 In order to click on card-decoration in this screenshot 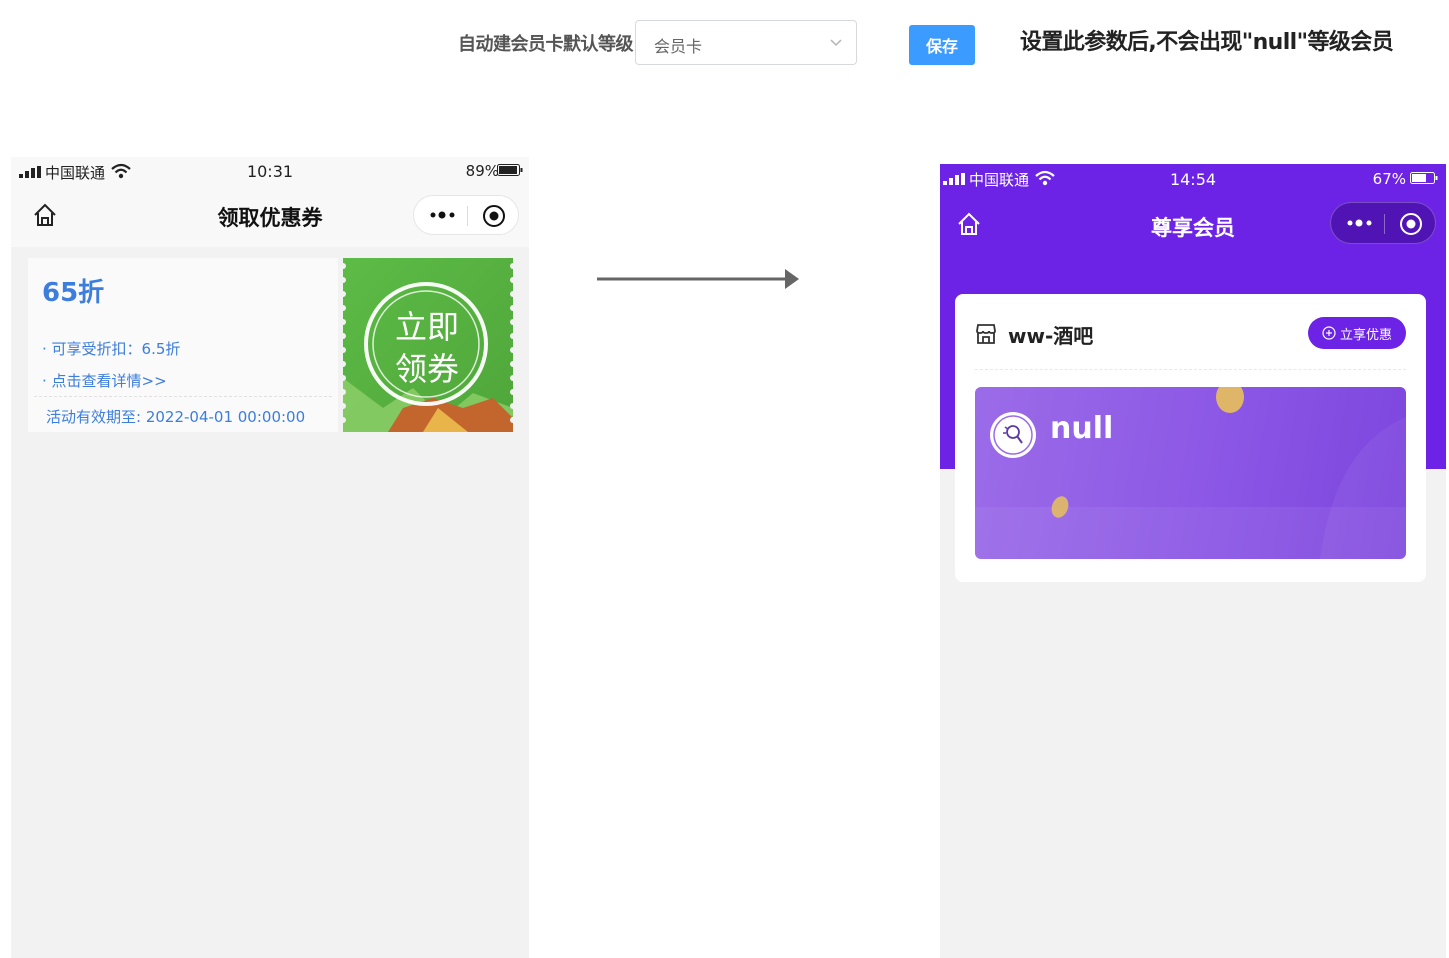, I will do `click(1190, 473)`.